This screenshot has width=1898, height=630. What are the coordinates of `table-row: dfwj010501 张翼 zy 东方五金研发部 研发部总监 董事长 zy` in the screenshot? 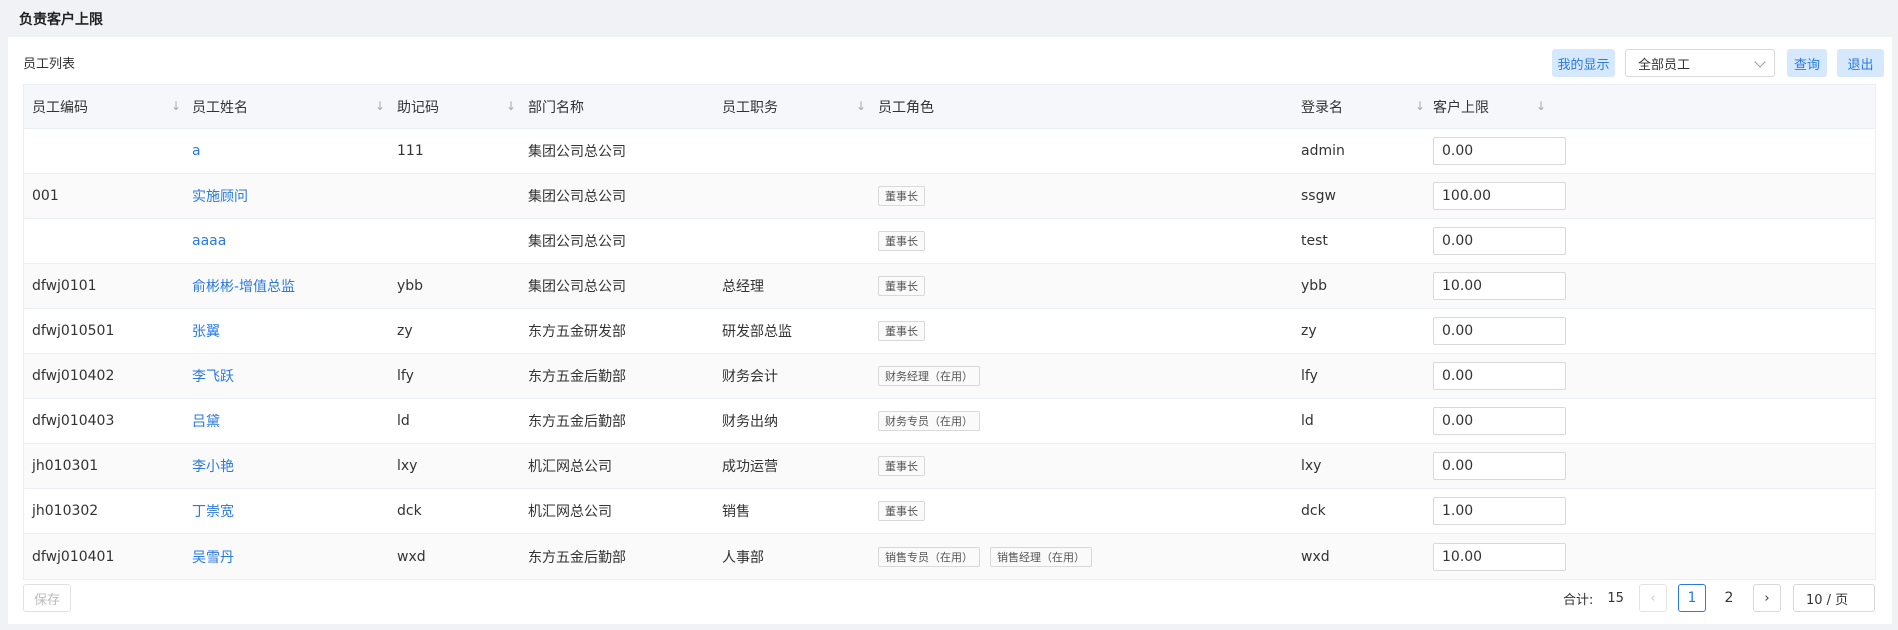 It's located at (949, 331).